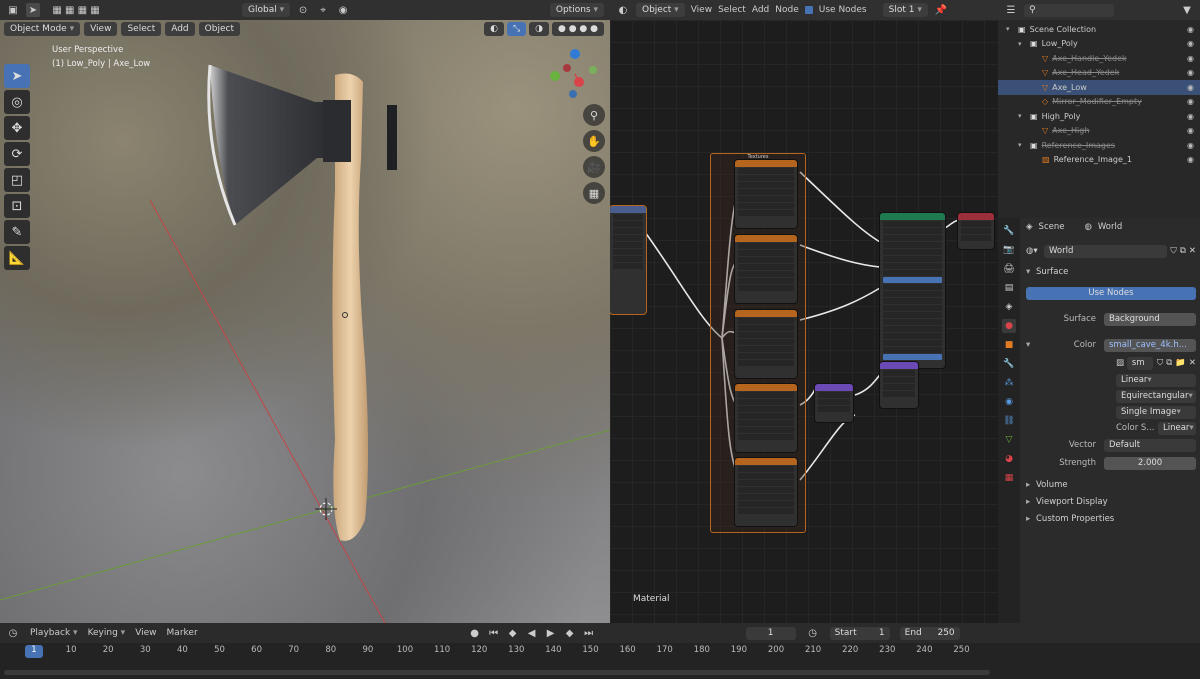 Image resolution: width=1200 pixels, height=679 pixels. What do you see at coordinates (1009, 231) in the screenshot?
I see `tool-tab-icon: 🔧` at bounding box center [1009, 231].